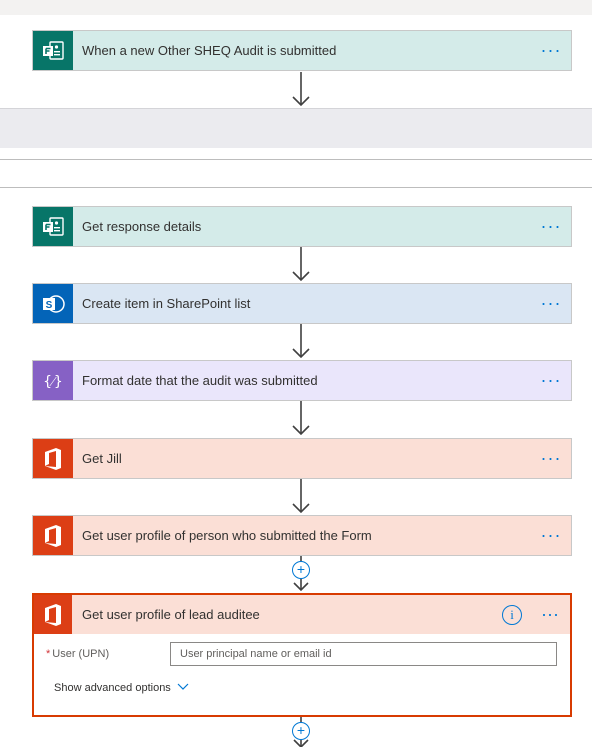  I want to click on user-upn-label: * User (UPN), so click(108, 654).